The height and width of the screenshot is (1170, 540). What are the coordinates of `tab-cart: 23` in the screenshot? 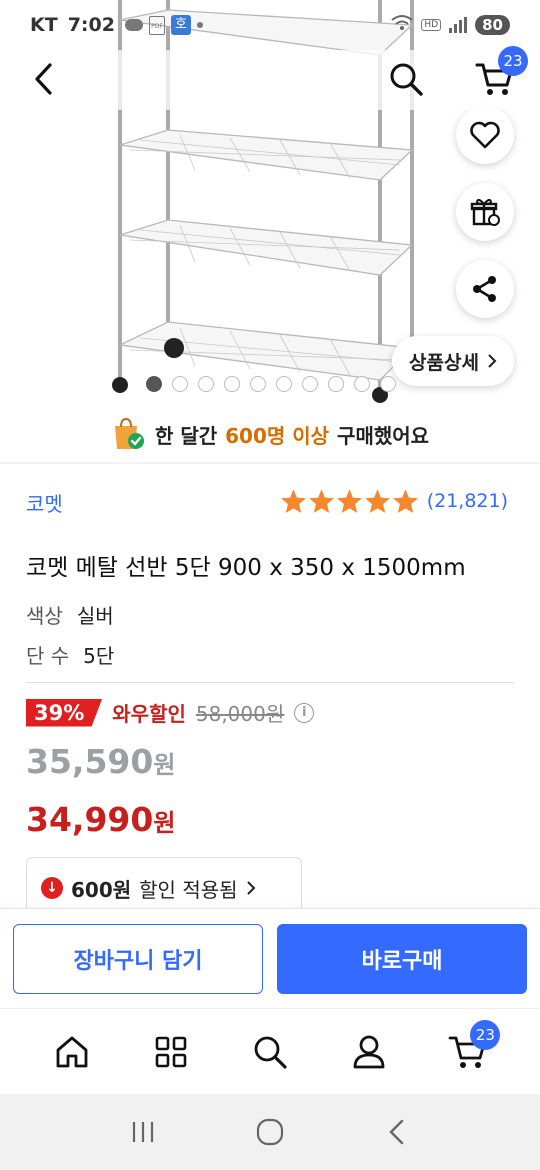 It's located at (469, 1050).